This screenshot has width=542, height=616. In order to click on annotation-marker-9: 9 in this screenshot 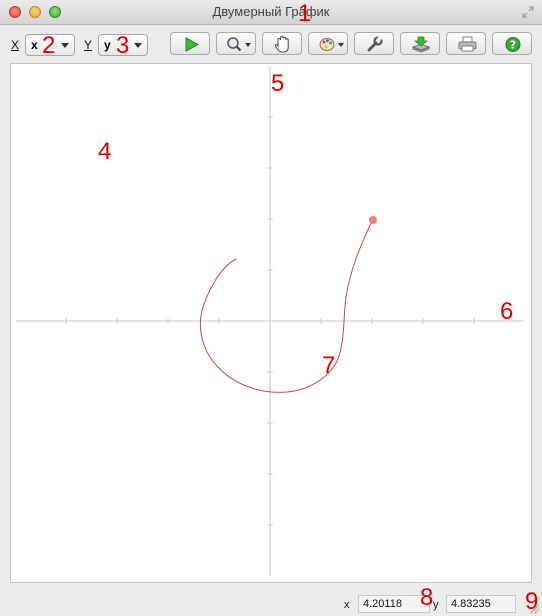, I will do `click(532, 601)`.